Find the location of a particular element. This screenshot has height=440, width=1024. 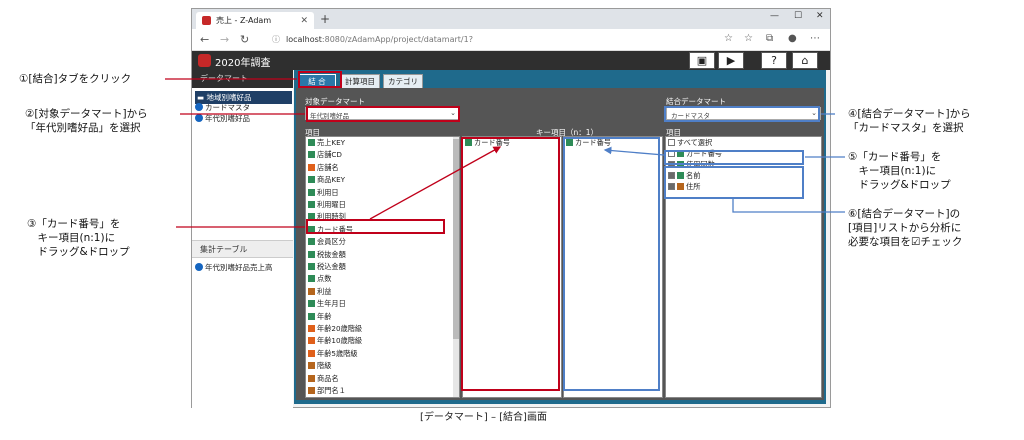

figure-caption: [データマート] – [結合]画面 is located at coordinates (483, 417).